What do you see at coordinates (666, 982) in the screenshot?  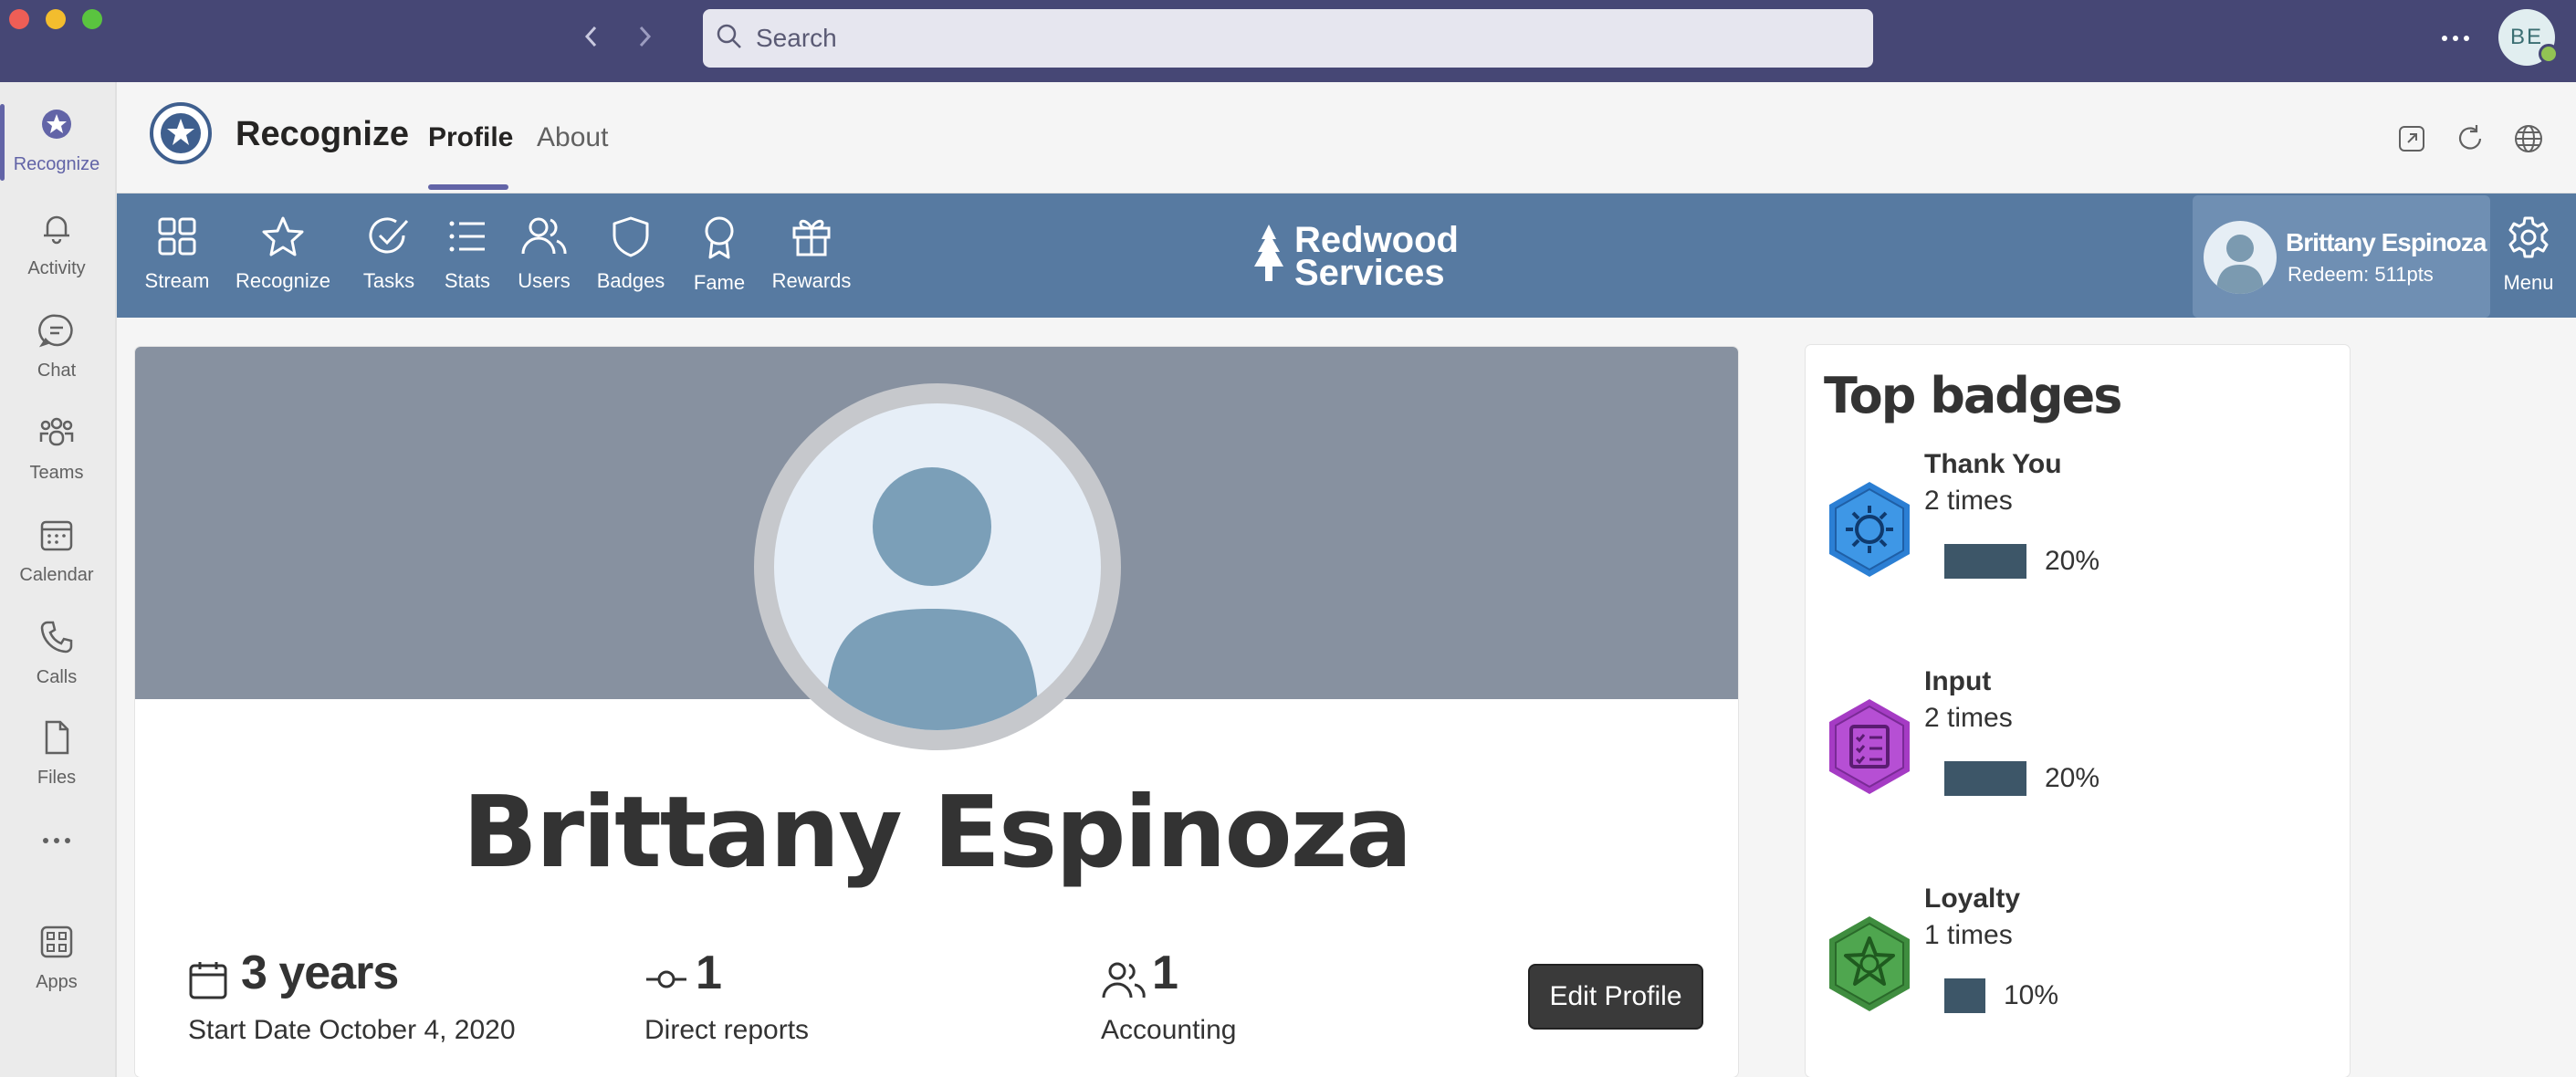 I see `commit-icon` at bounding box center [666, 982].